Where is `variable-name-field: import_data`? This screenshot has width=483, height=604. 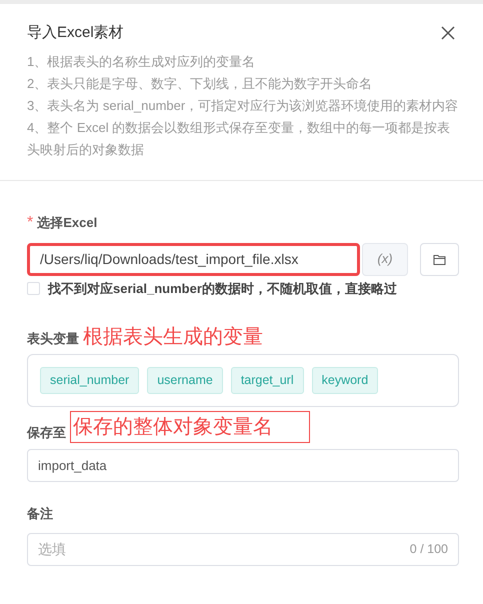
variable-name-field: import_data is located at coordinates (243, 465).